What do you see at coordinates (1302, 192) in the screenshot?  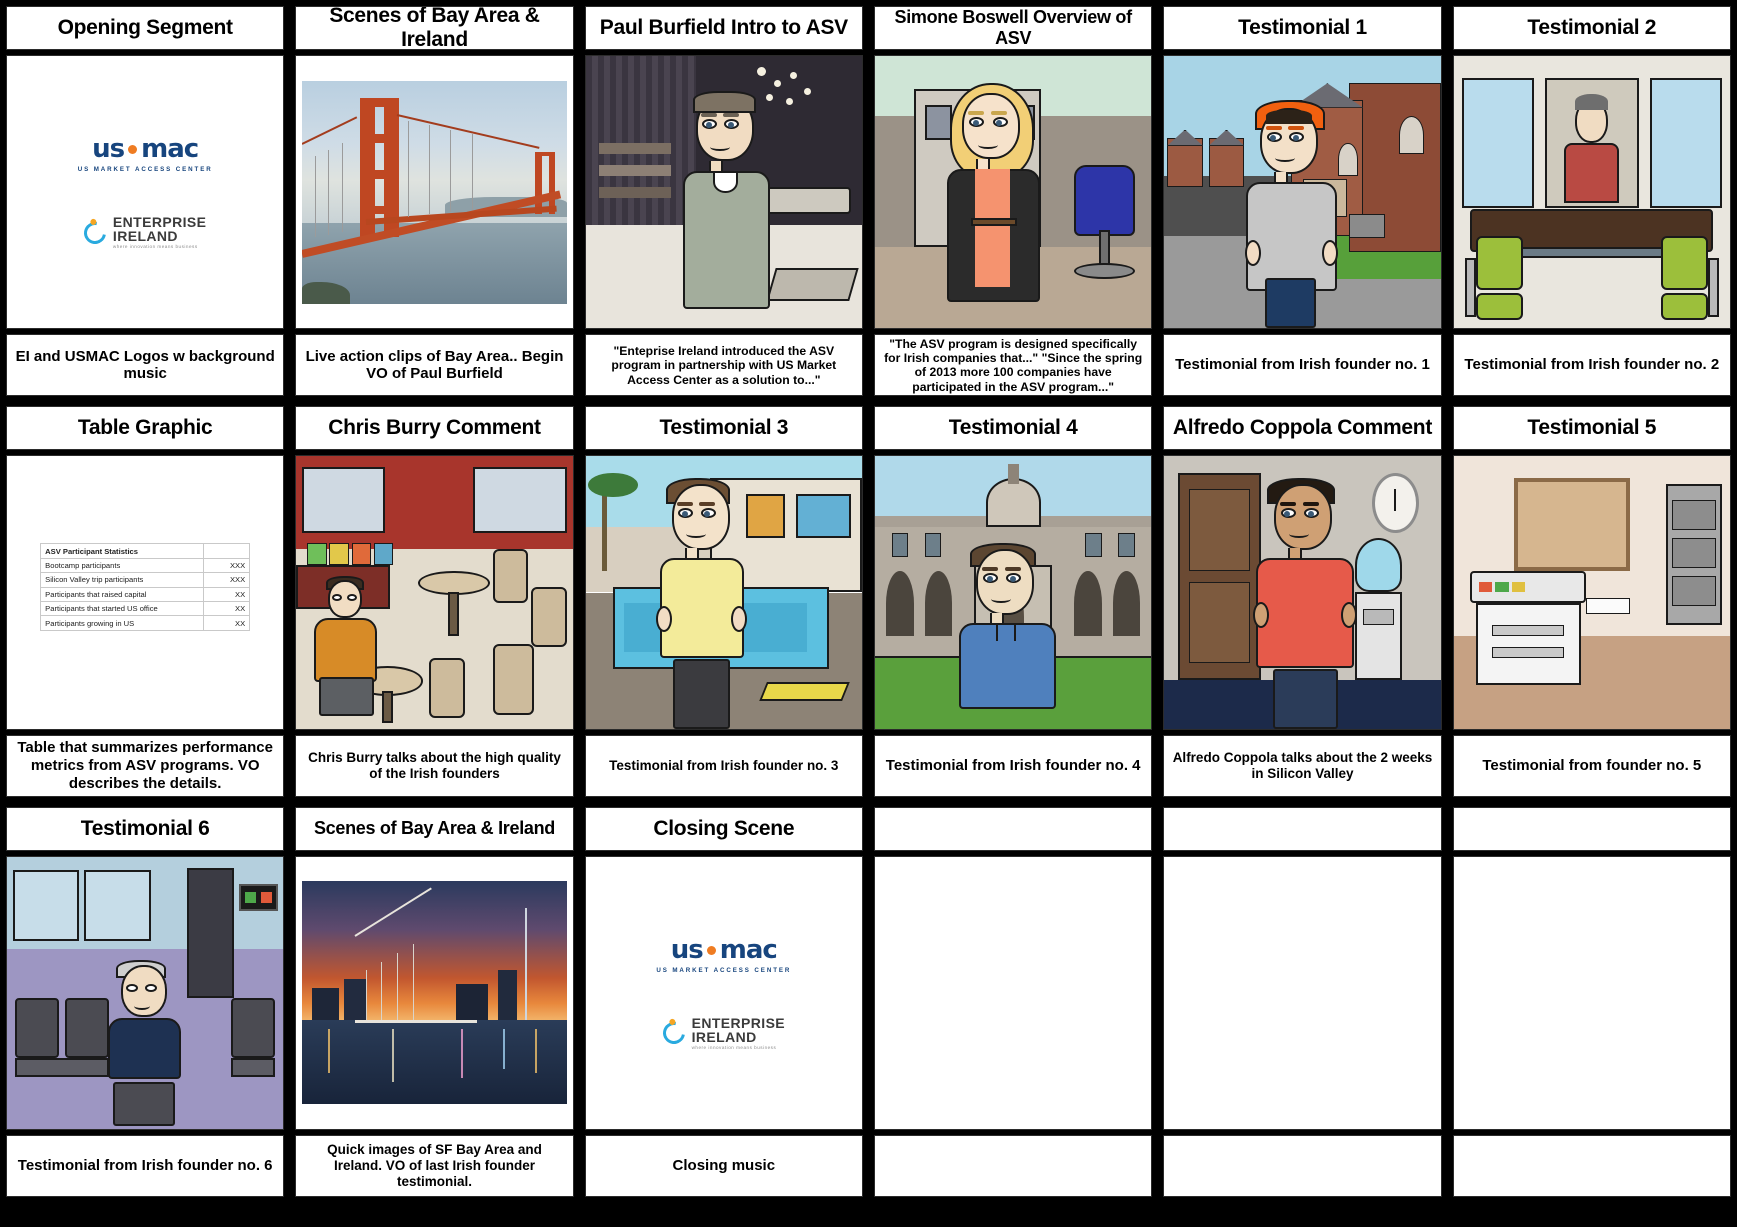 I see `panel-artwork-suburb` at bounding box center [1302, 192].